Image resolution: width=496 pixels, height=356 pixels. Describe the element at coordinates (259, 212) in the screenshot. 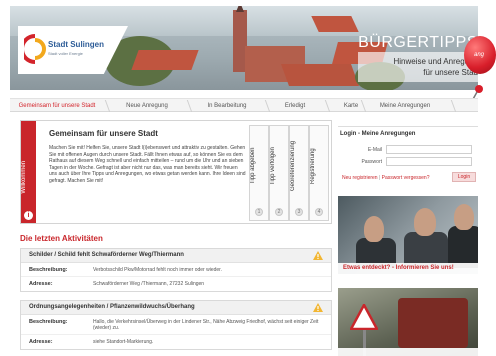

I see `step-number: 1` at that location.